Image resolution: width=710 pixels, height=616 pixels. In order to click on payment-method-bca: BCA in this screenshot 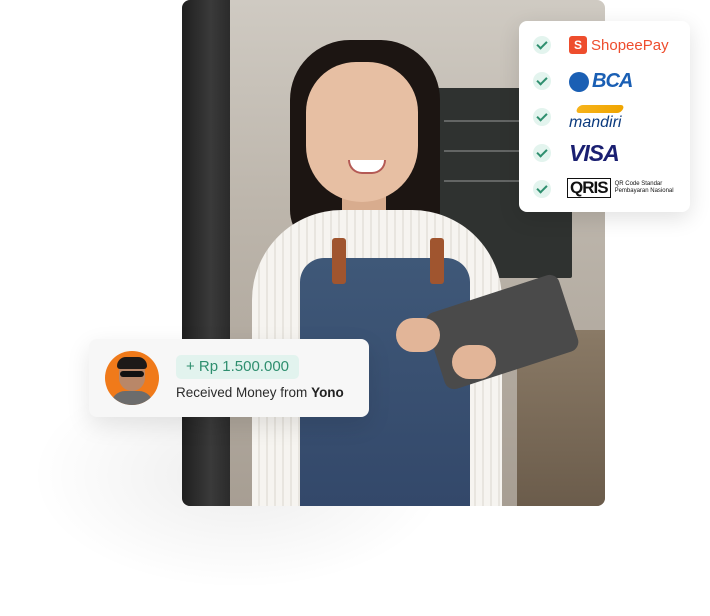, I will do `click(604, 81)`.